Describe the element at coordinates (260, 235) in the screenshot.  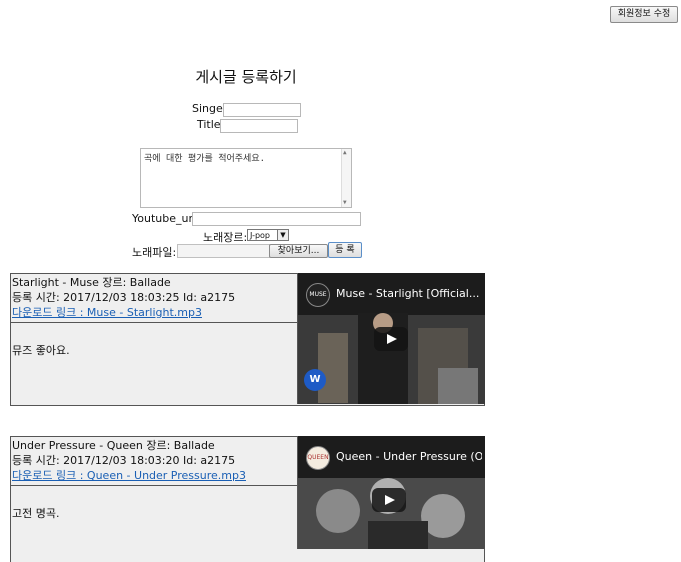
I see `genre-selected-value: J-pop` at that location.